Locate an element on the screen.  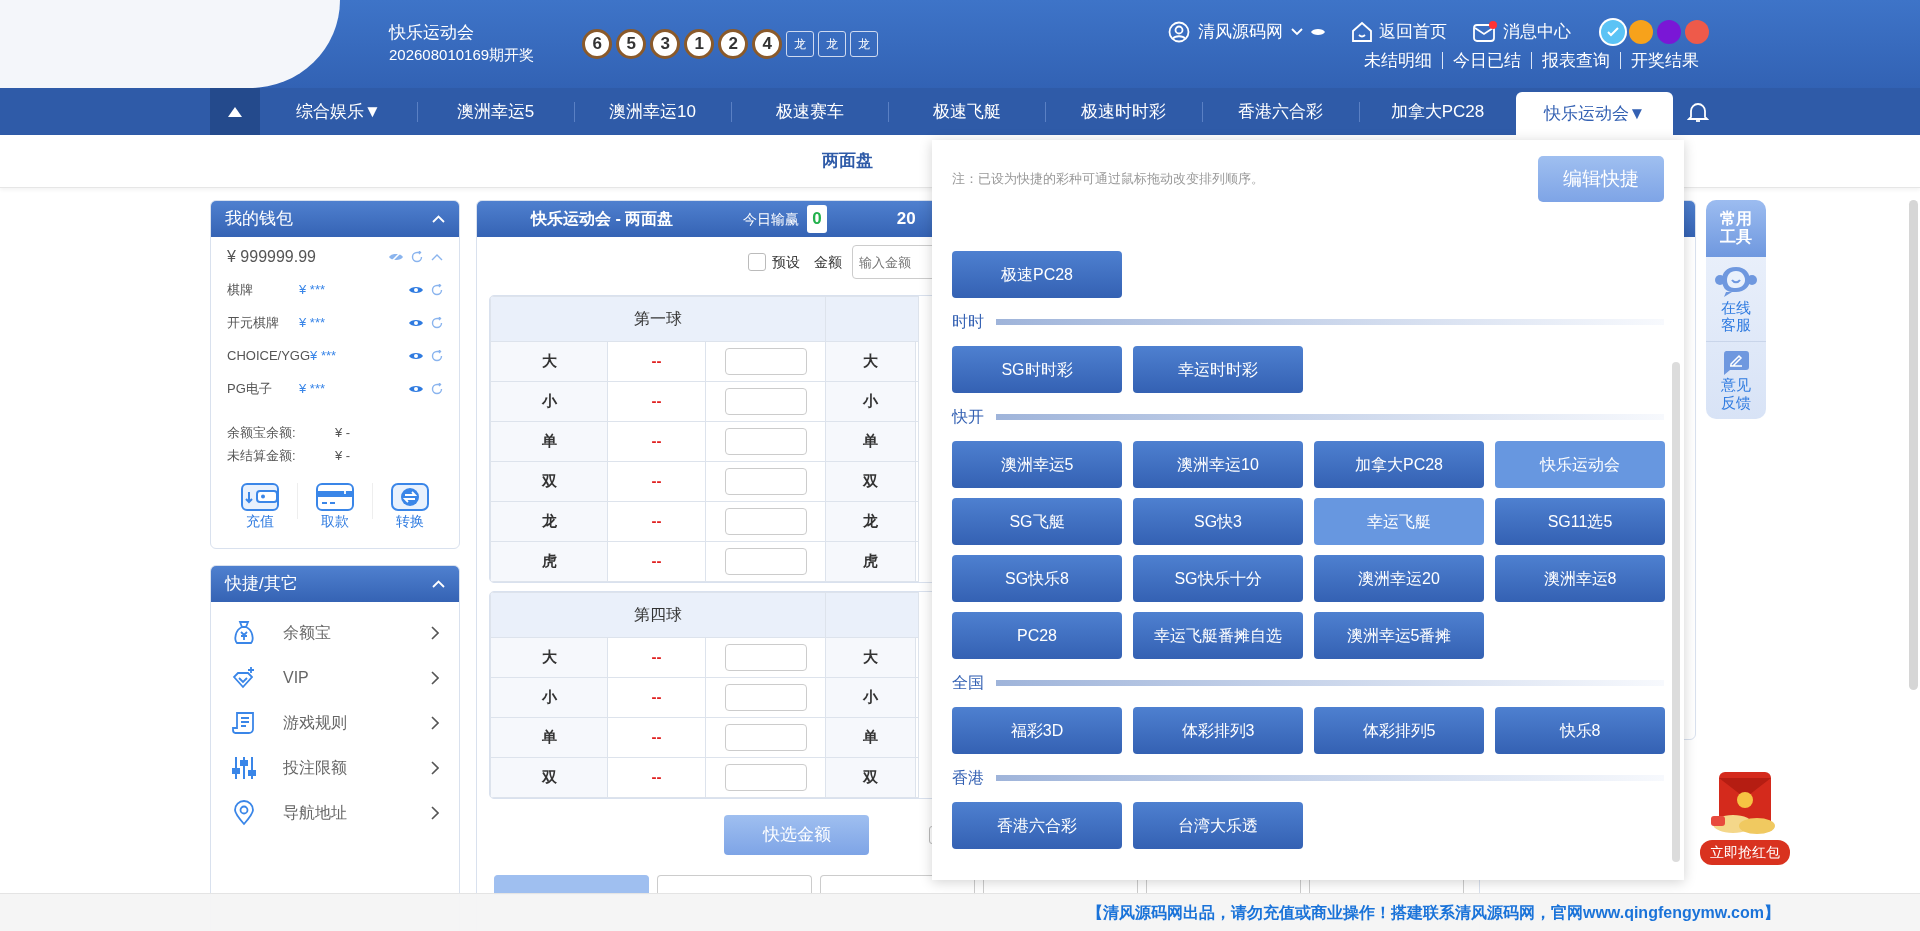
wallet-action: 转换 is located at coordinates (410, 507).